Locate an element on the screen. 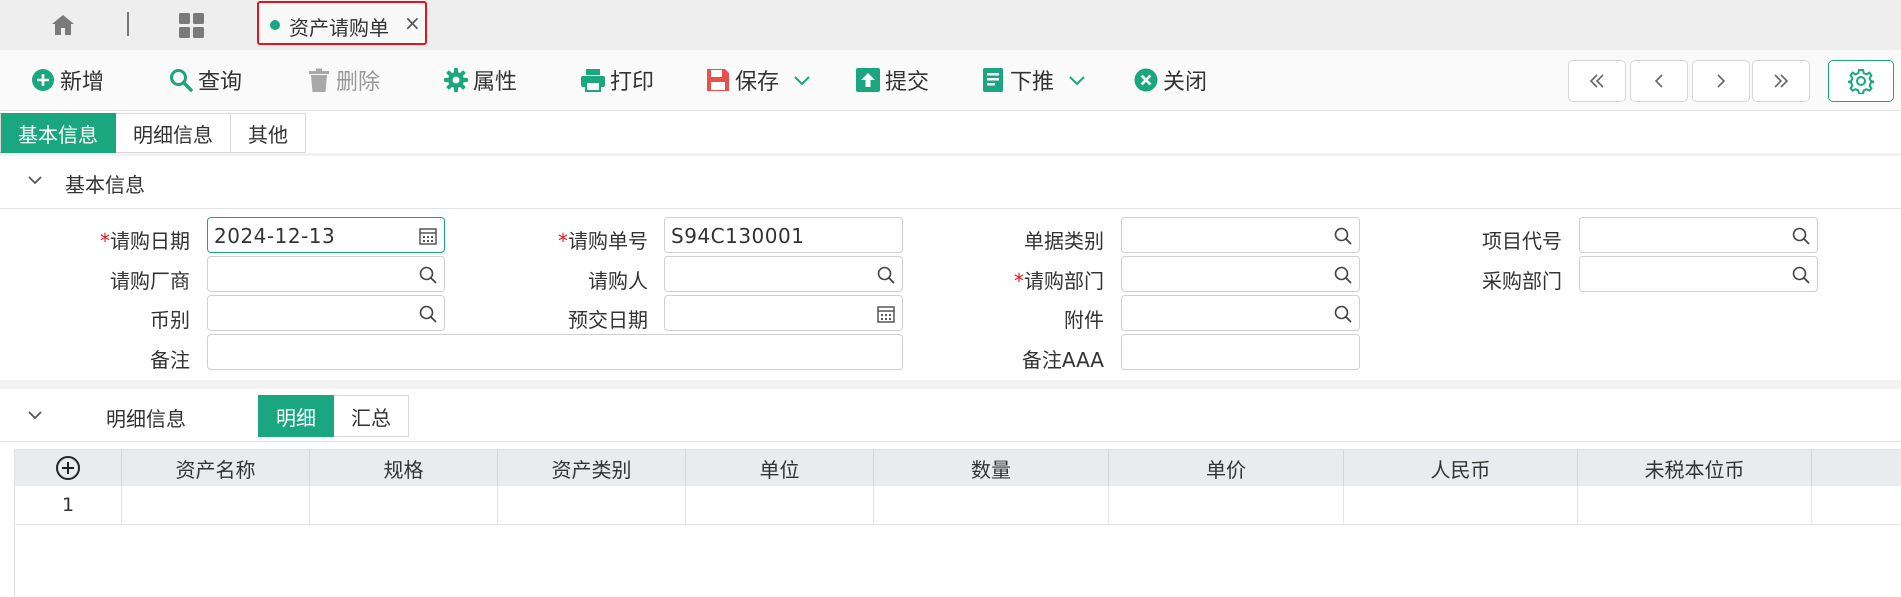 This screenshot has height=597, width=1901. attachment-field is located at coordinates (1240, 313).